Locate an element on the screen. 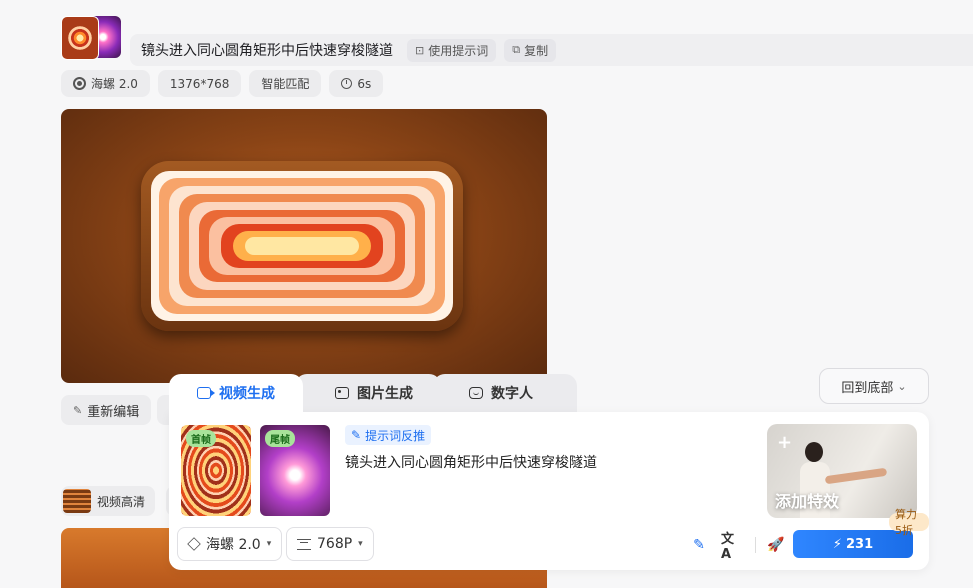 This screenshot has height=588, width=973. resolution-badge: 1376*768 is located at coordinates (199, 83).